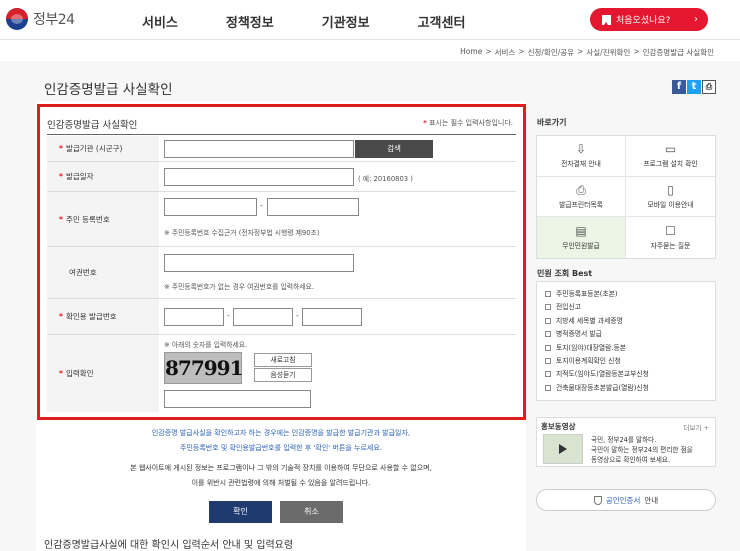  What do you see at coordinates (468, 123) in the screenshot?
I see `required-note: * 표시는 필수 입력사항입니다.` at bounding box center [468, 123].